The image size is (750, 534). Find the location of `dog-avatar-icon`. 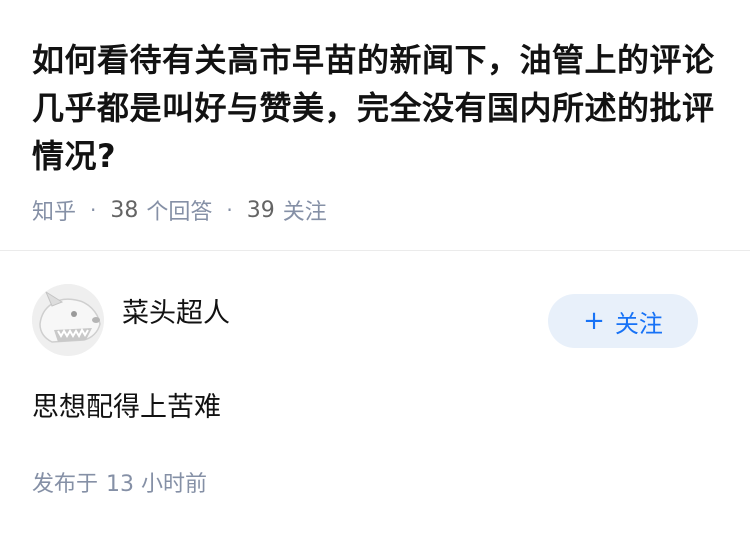

dog-avatar-icon is located at coordinates (68, 320).